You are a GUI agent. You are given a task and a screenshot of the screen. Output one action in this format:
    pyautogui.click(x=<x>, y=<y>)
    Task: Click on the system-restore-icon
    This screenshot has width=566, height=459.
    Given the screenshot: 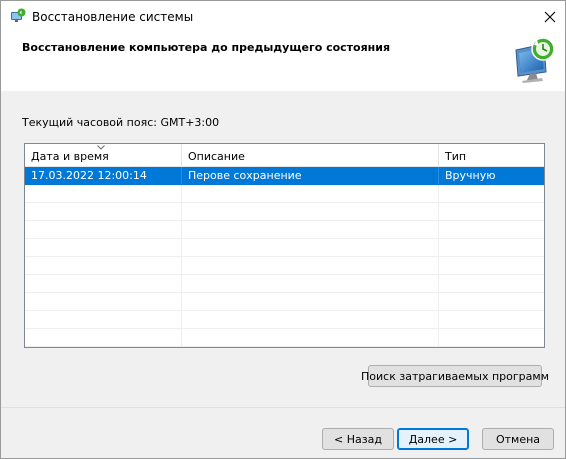 What is the action you would take?
    pyautogui.click(x=18, y=15)
    